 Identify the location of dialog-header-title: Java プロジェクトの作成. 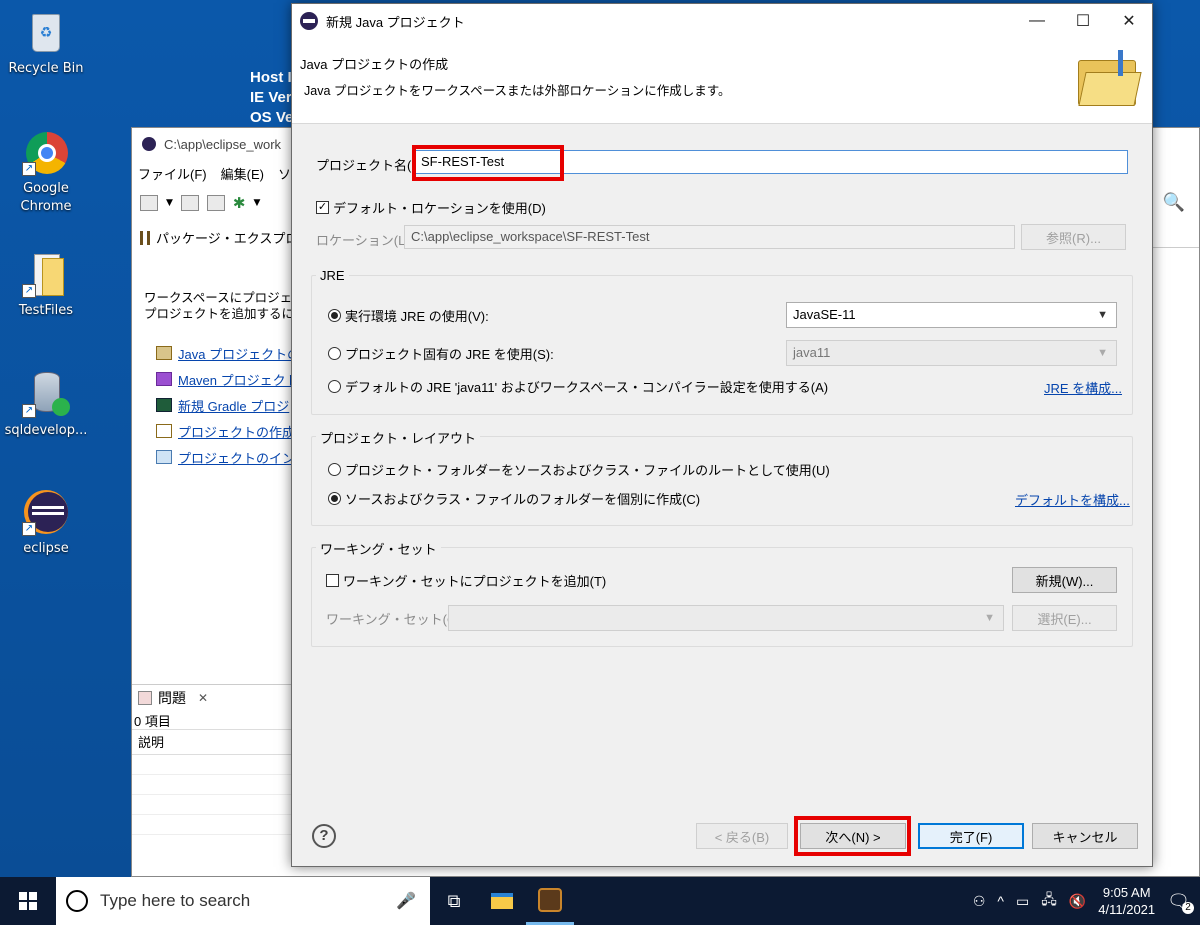
(374, 64).